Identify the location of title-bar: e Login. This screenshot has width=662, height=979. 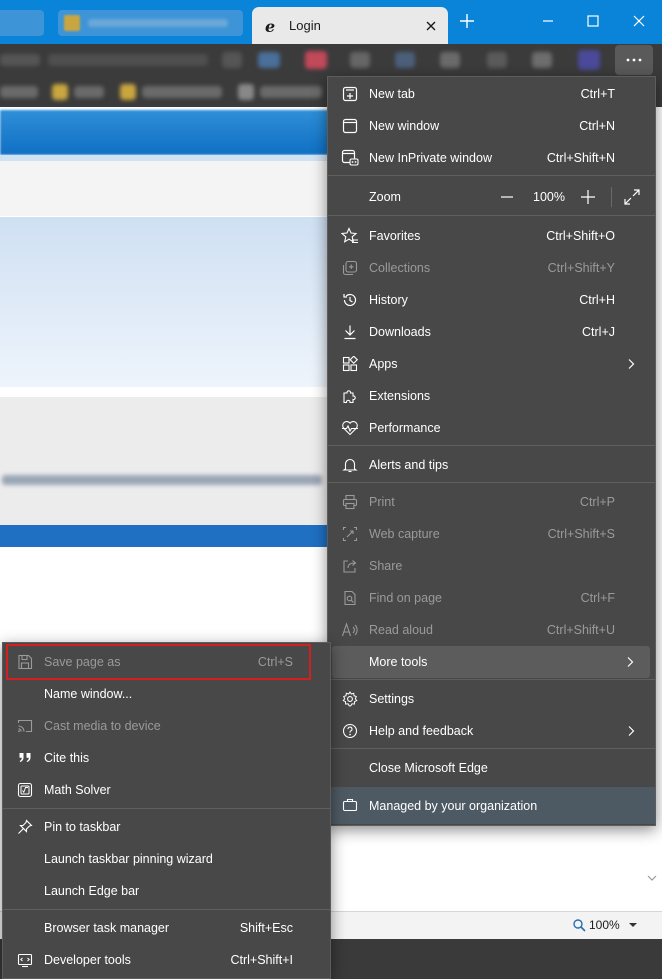
(331, 22).